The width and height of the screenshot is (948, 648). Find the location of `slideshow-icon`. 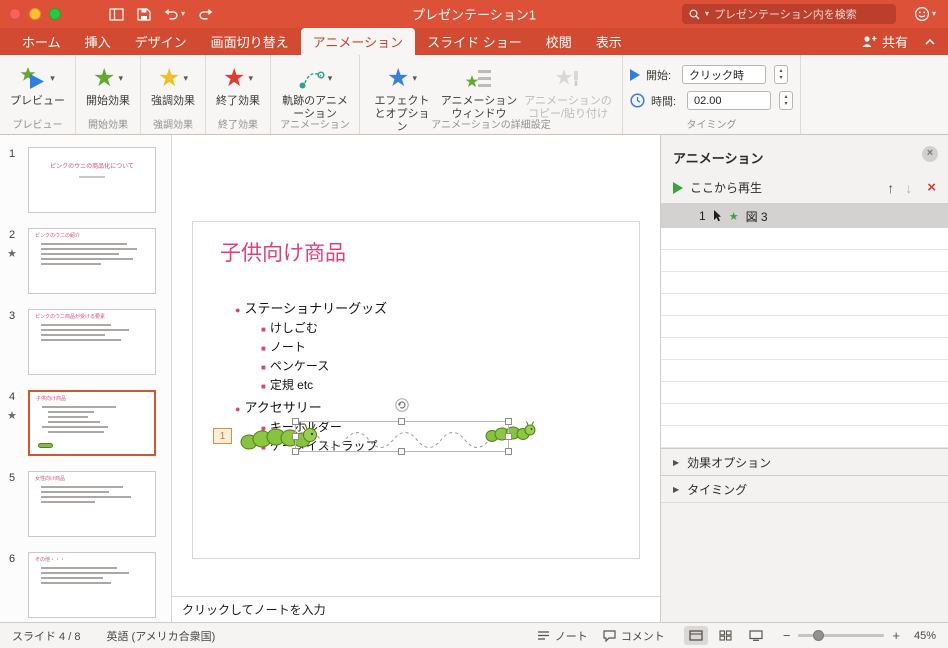

slideshow-icon is located at coordinates (756, 635).